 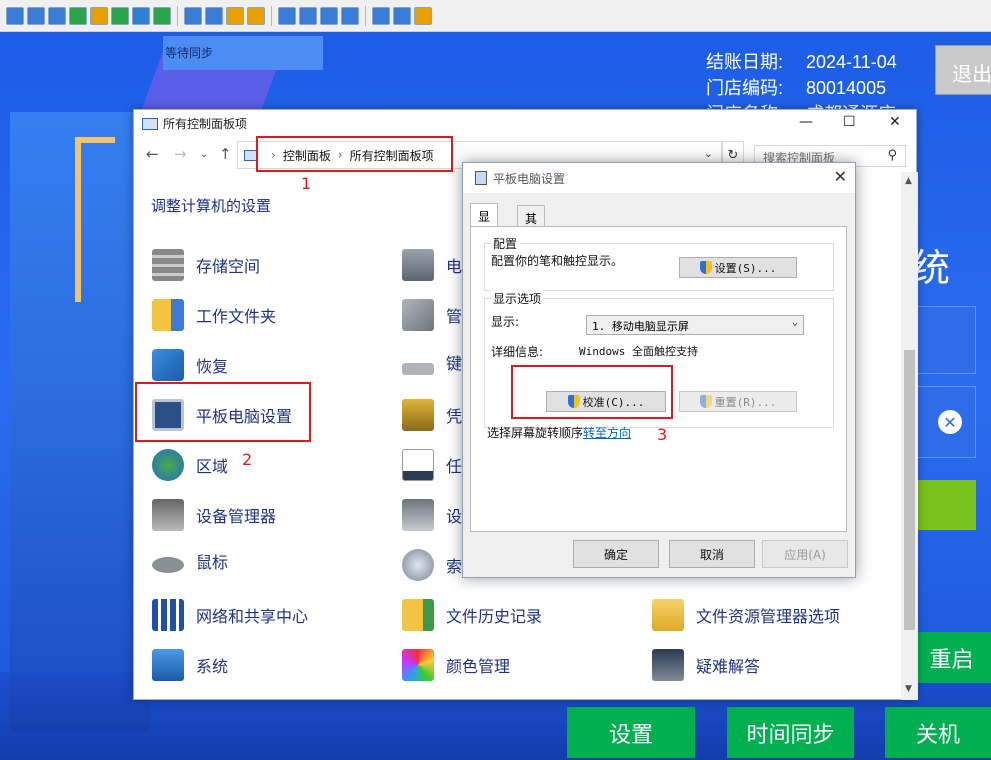 I want to click on unlock-icon, so click(x=256, y=15).